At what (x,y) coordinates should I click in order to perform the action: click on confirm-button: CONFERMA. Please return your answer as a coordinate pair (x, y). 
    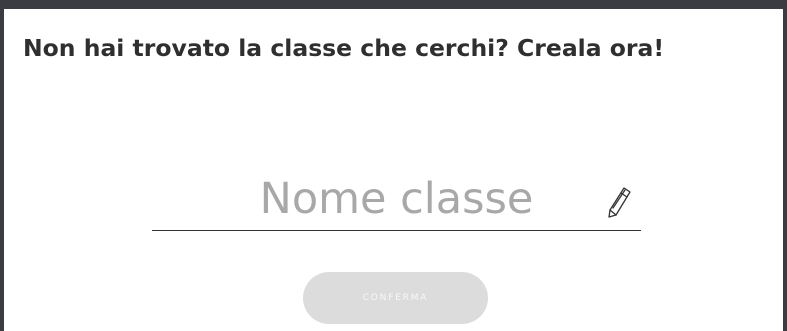
    Looking at the image, I should click on (395, 298).